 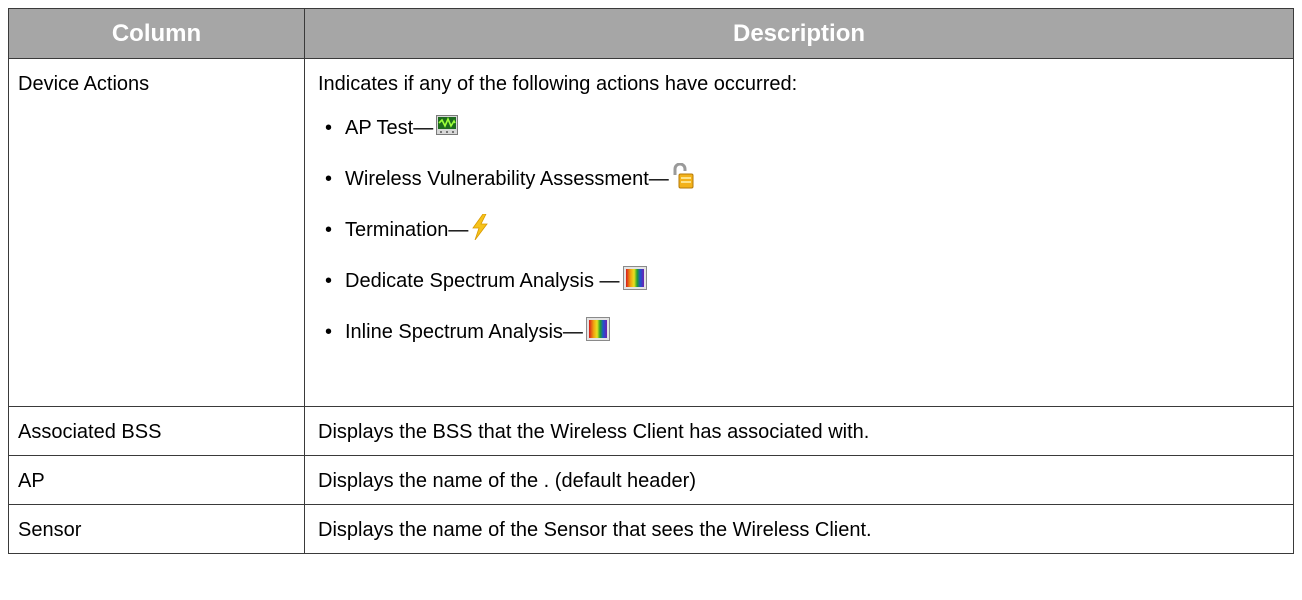 I want to click on list-item-inline-spectrum-analysis: • Inline Spectrum Analysis—, so click(x=809, y=331).